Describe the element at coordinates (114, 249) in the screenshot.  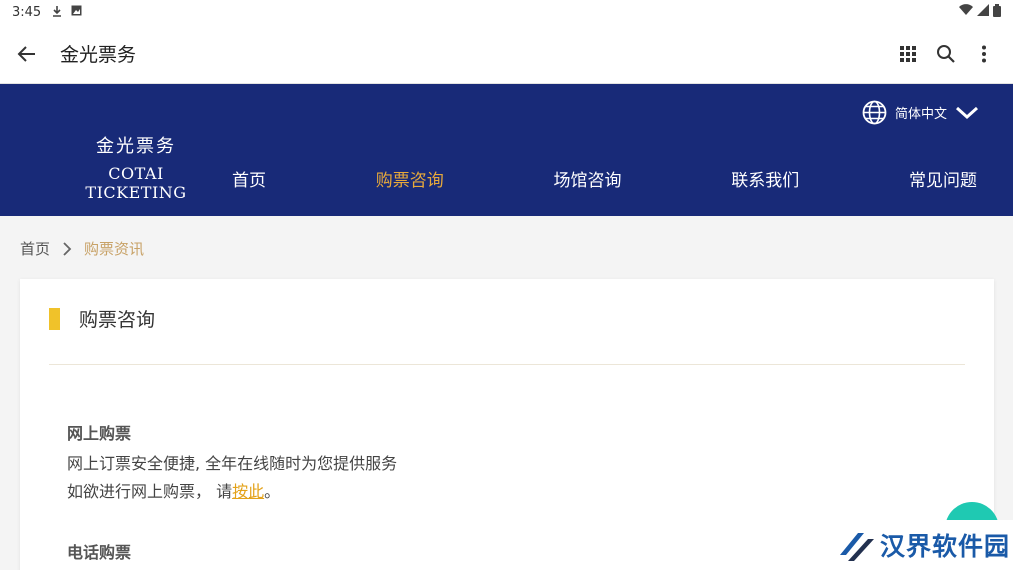
I see `breadcrumb-current: 购票资讯` at that location.